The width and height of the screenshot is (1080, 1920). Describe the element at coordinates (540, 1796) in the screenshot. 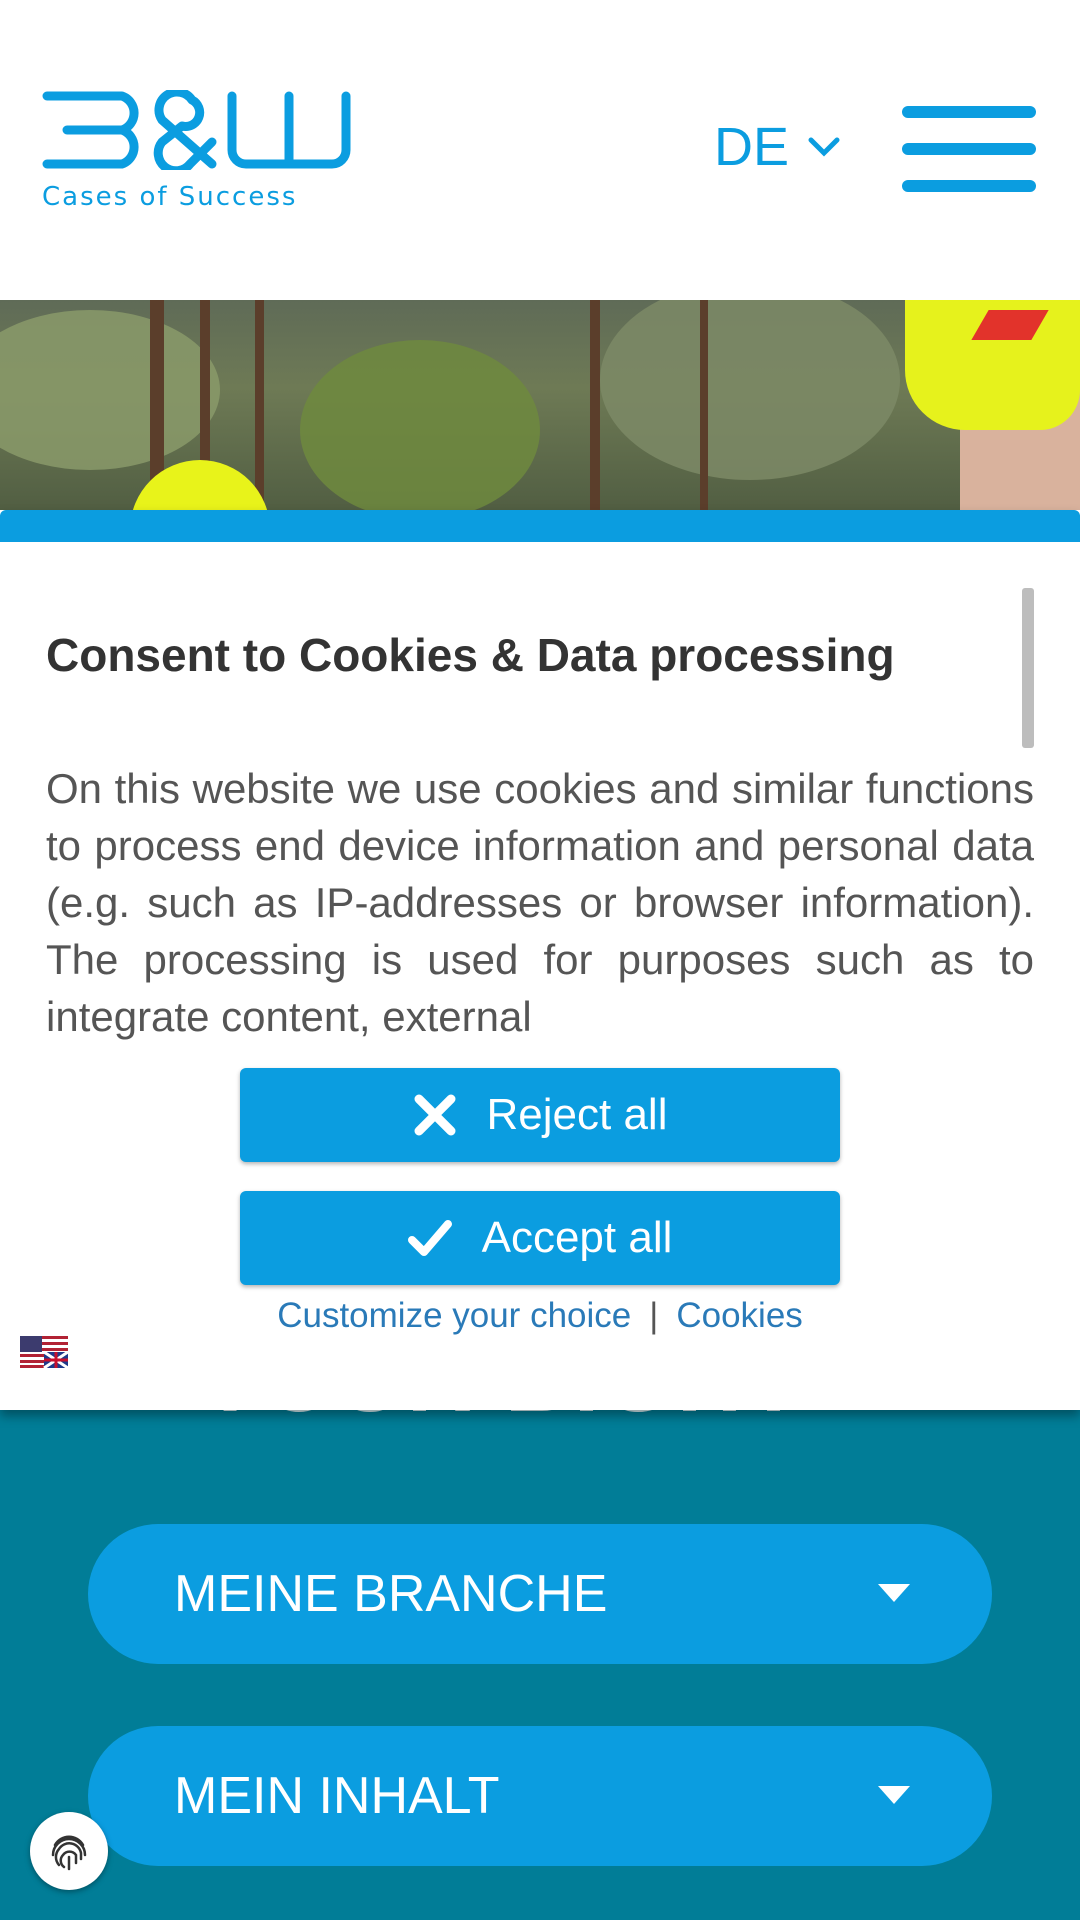

I see `dropdown-mein-inhalt: MEIN INHALT` at that location.